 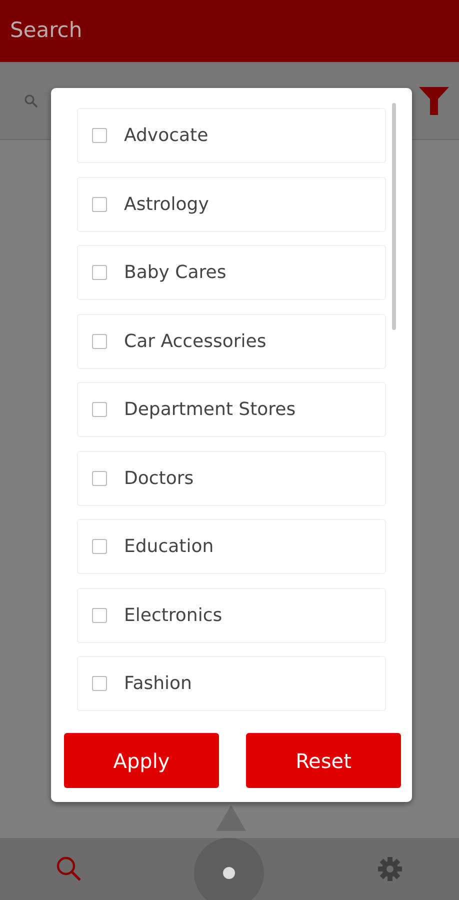 What do you see at coordinates (158, 684) in the screenshot?
I see `category-label: Fashion` at bounding box center [158, 684].